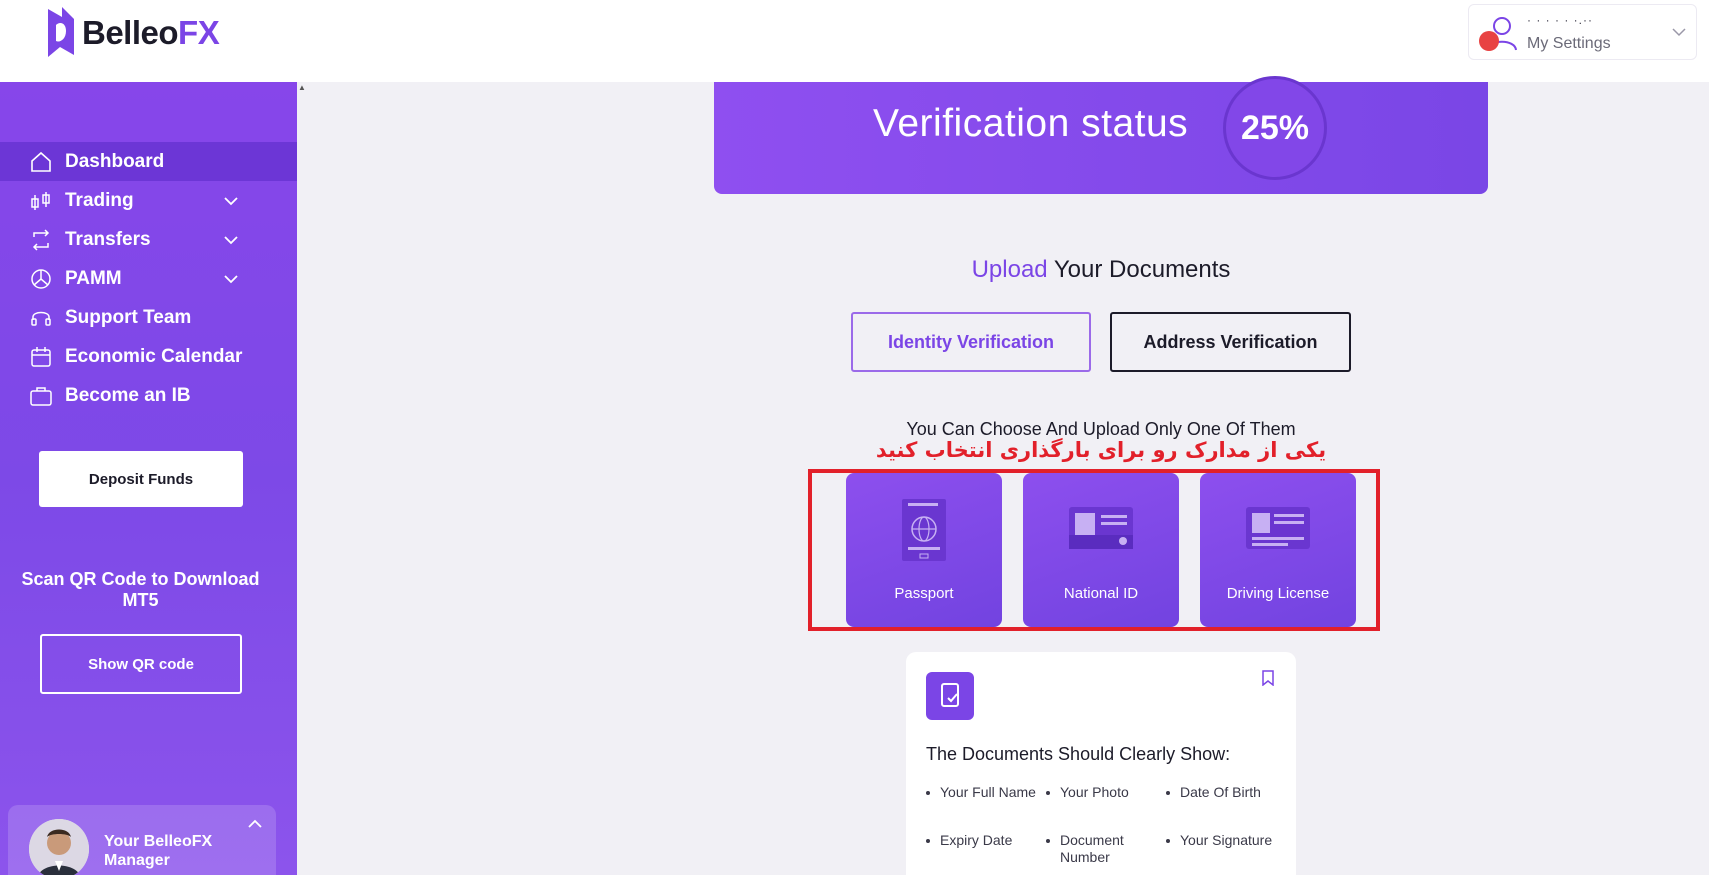 The width and height of the screenshot is (1709, 875). Describe the element at coordinates (140, 589) in the screenshot. I see `qr-code-caption: Scan QR Code to Download MT5` at that location.